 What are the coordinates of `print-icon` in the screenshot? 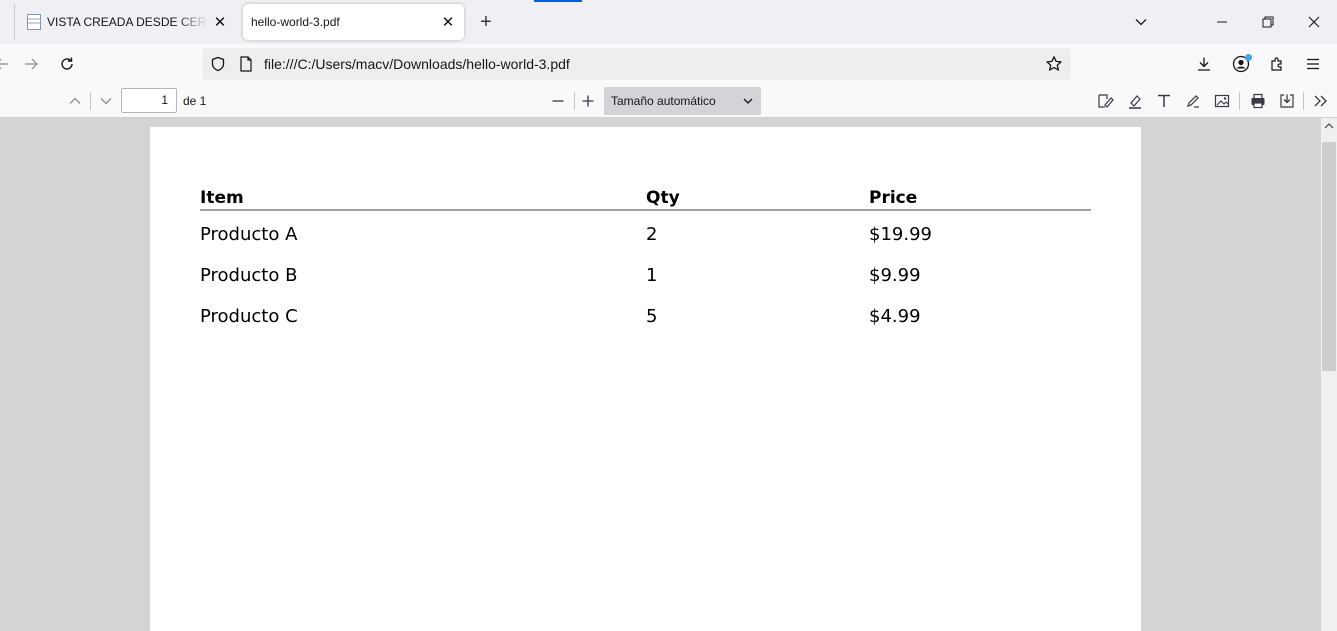 It's located at (1258, 101).